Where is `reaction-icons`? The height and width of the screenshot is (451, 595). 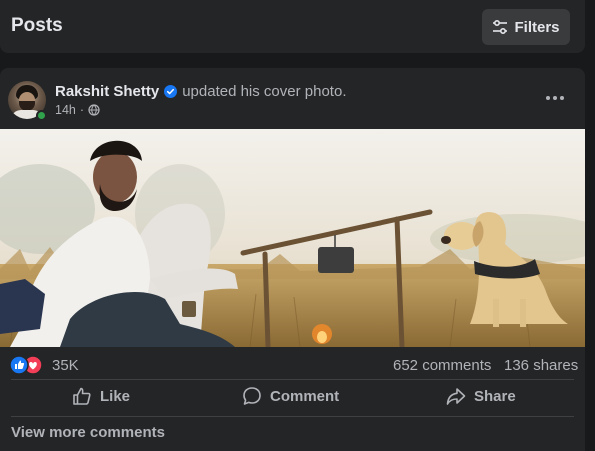 reaction-icons is located at coordinates (26, 365).